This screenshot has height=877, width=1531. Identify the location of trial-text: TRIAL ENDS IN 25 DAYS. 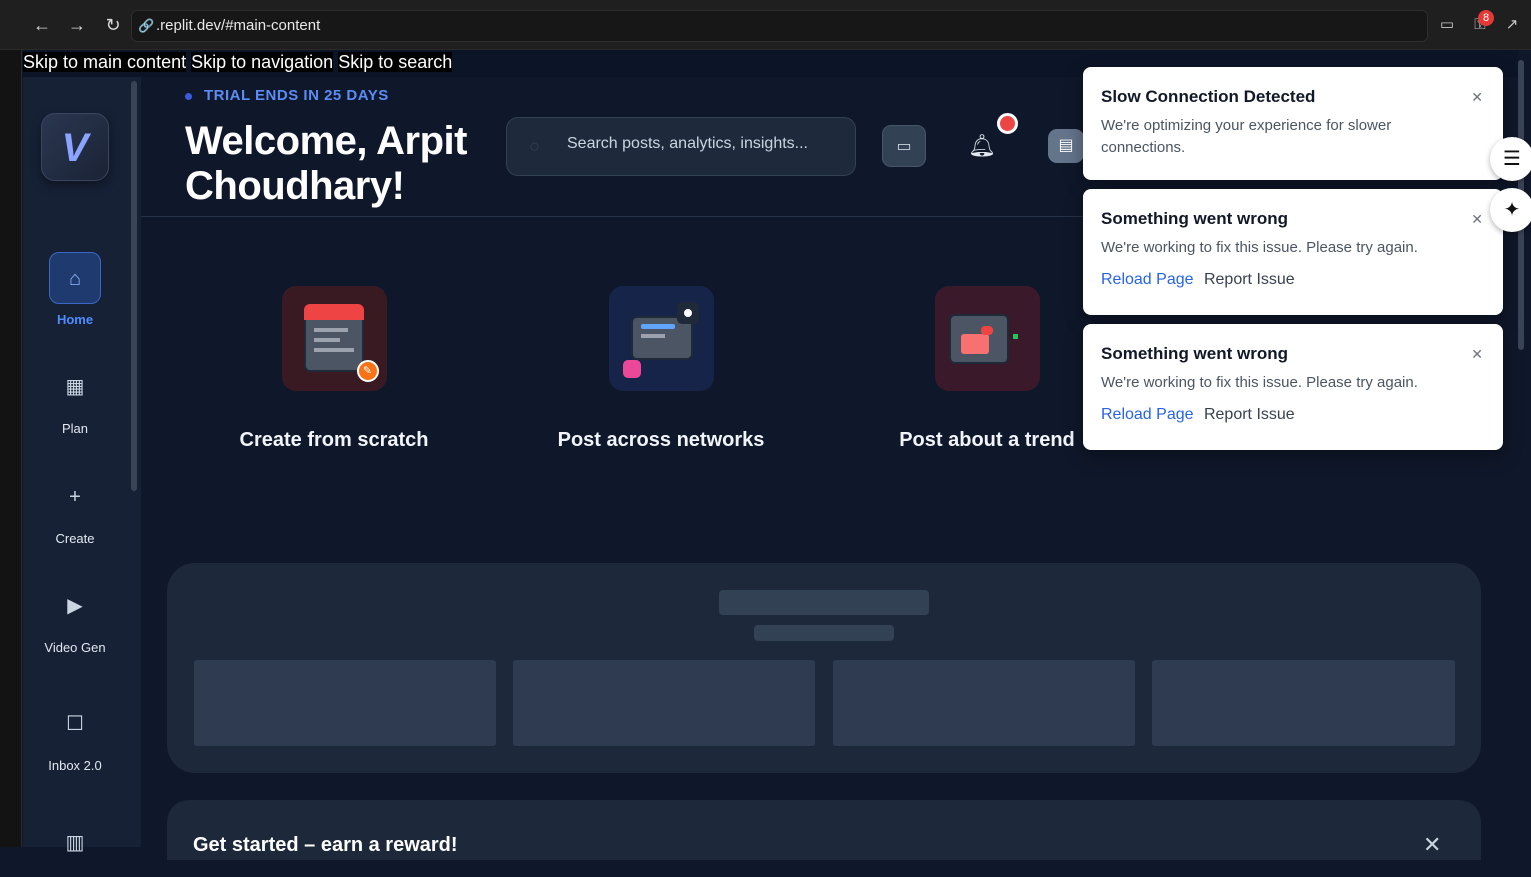
(296, 95).